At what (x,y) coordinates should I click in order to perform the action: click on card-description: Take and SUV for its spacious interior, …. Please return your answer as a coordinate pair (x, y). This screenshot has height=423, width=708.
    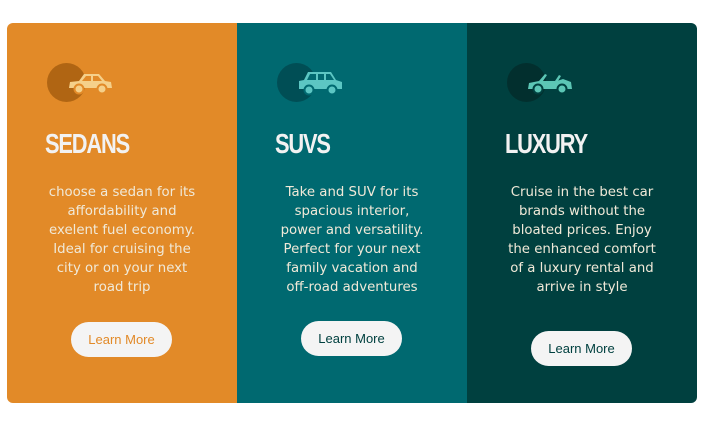
    Looking at the image, I should click on (352, 240).